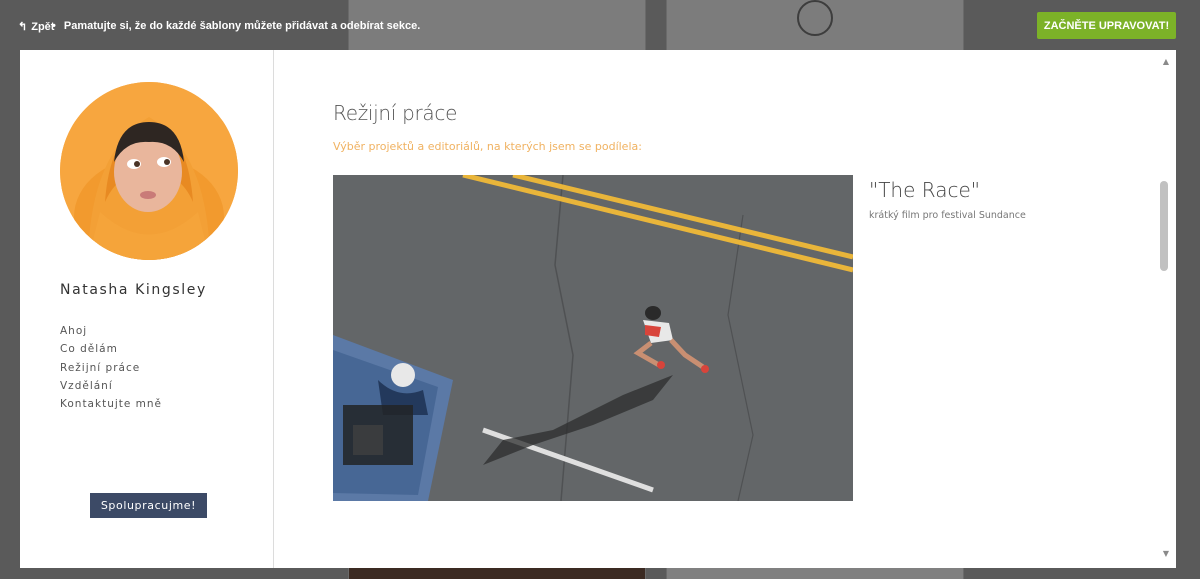  What do you see at coordinates (1166, 62) in the screenshot?
I see `scroll-up-icon: ▲` at bounding box center [1166, 62].